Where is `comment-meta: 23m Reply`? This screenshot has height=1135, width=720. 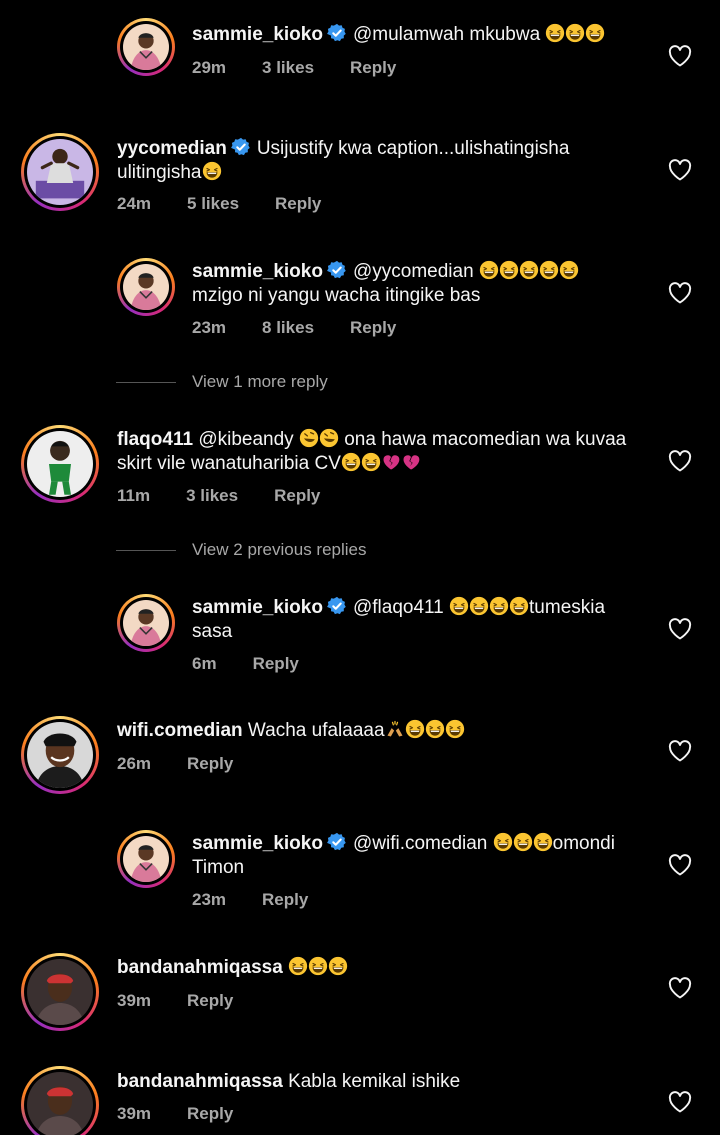 comment-meta: 23m Reply is located at coordinates (268, 900).